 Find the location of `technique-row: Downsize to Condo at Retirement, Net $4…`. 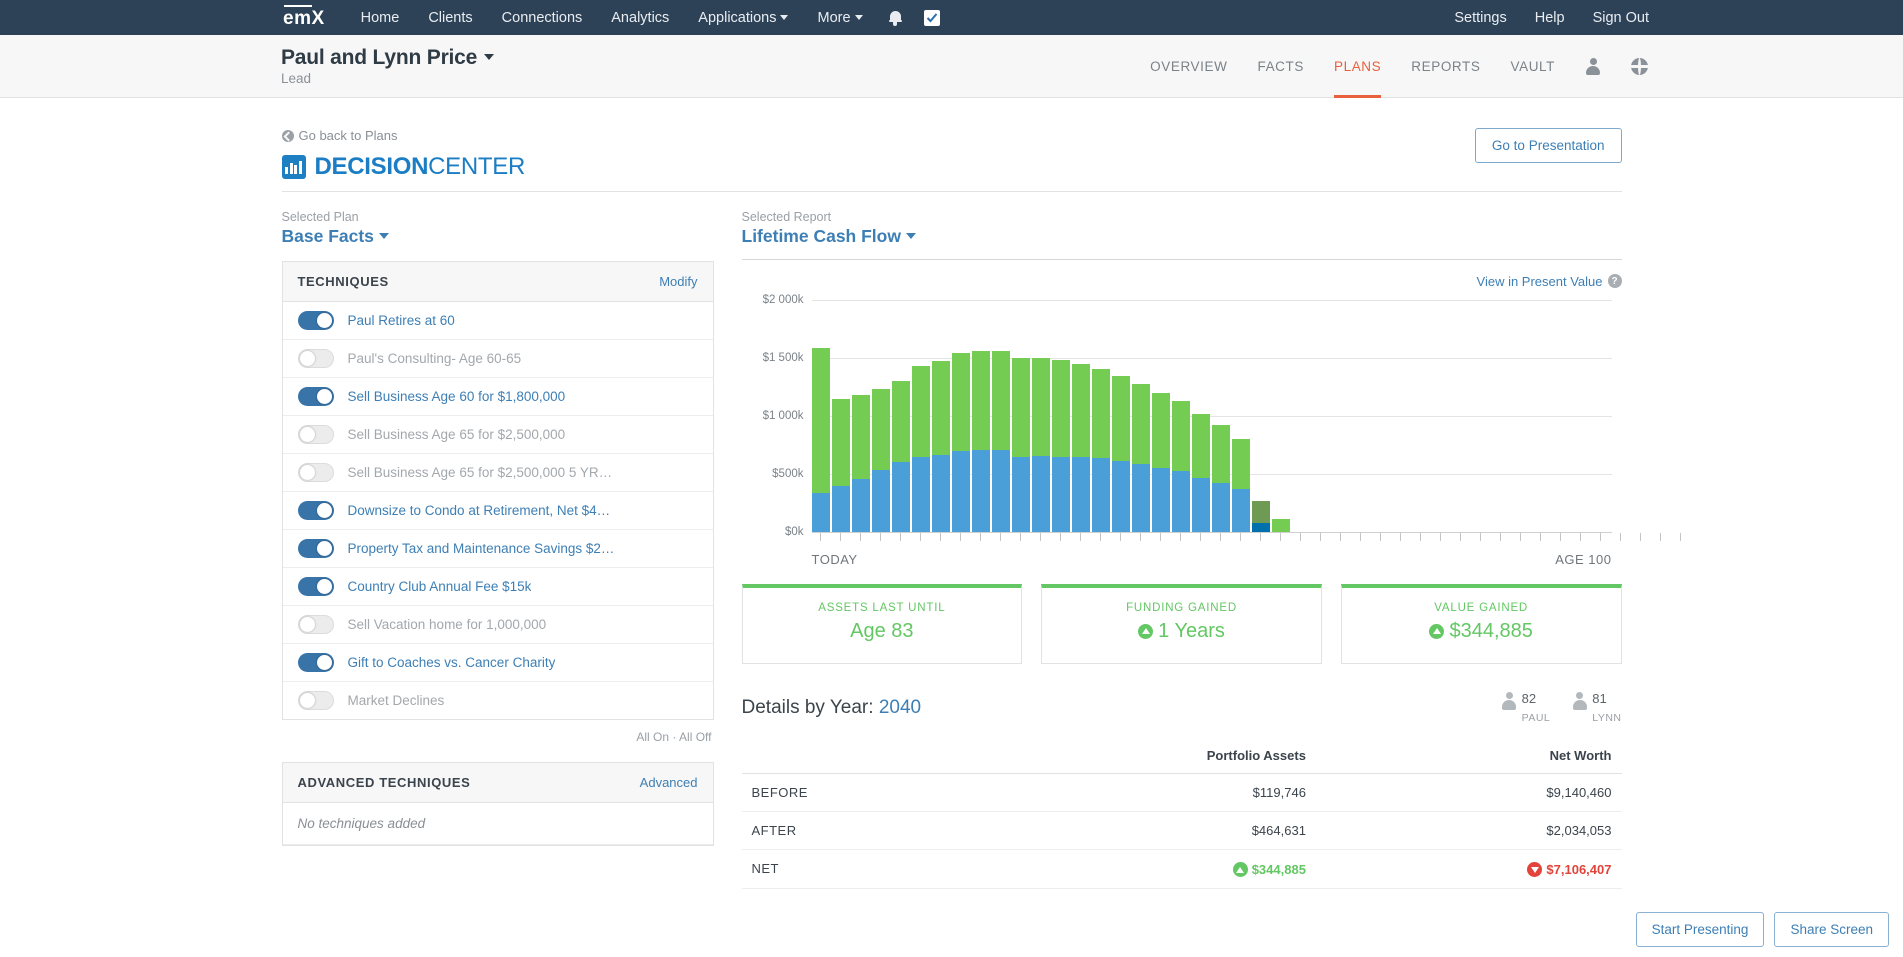

technique-row: Downsize to Condo at Retirement, Net $4… is located at coordinates (497, 511).